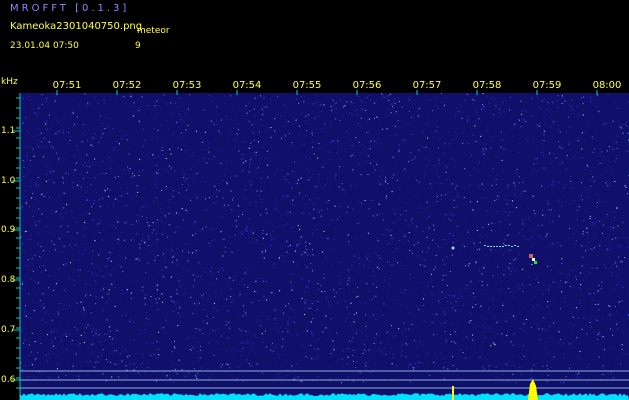  What do you see at coordinates (76, 26) in the screenshot?
I see `filename-label: Kameoka2301040750.png` at bounding box center [76, 26].